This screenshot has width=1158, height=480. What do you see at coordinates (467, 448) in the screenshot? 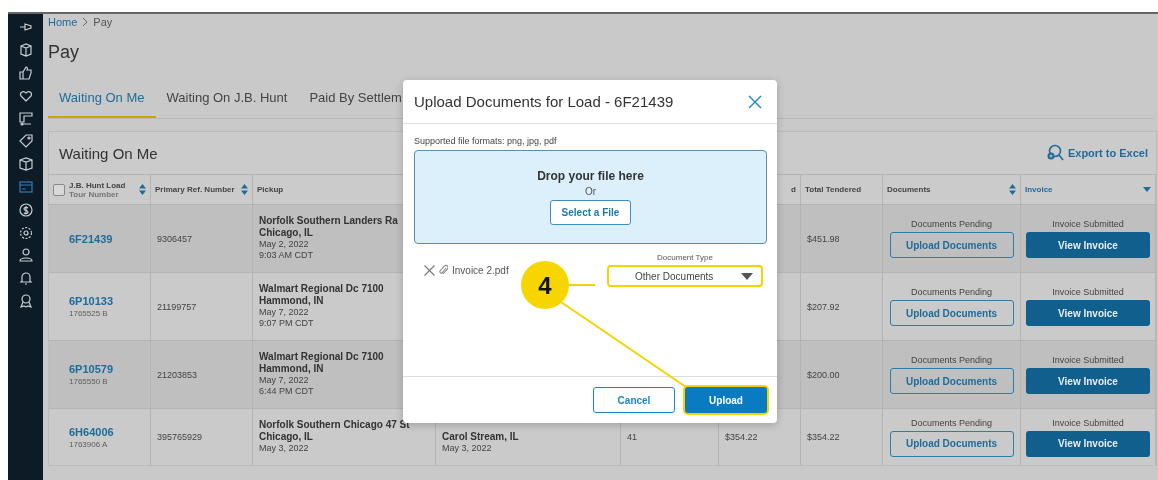
I see `delivery-text: May 3, 2022` at bounding box center [467, 448].